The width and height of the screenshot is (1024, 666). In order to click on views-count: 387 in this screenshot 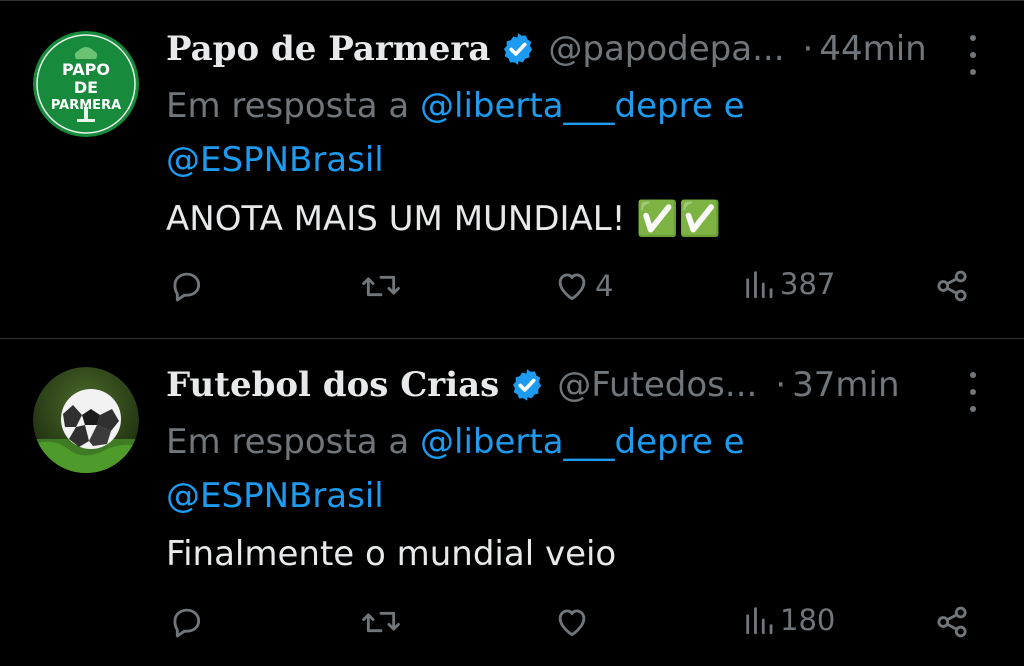, I will do `click(808, 284)`.